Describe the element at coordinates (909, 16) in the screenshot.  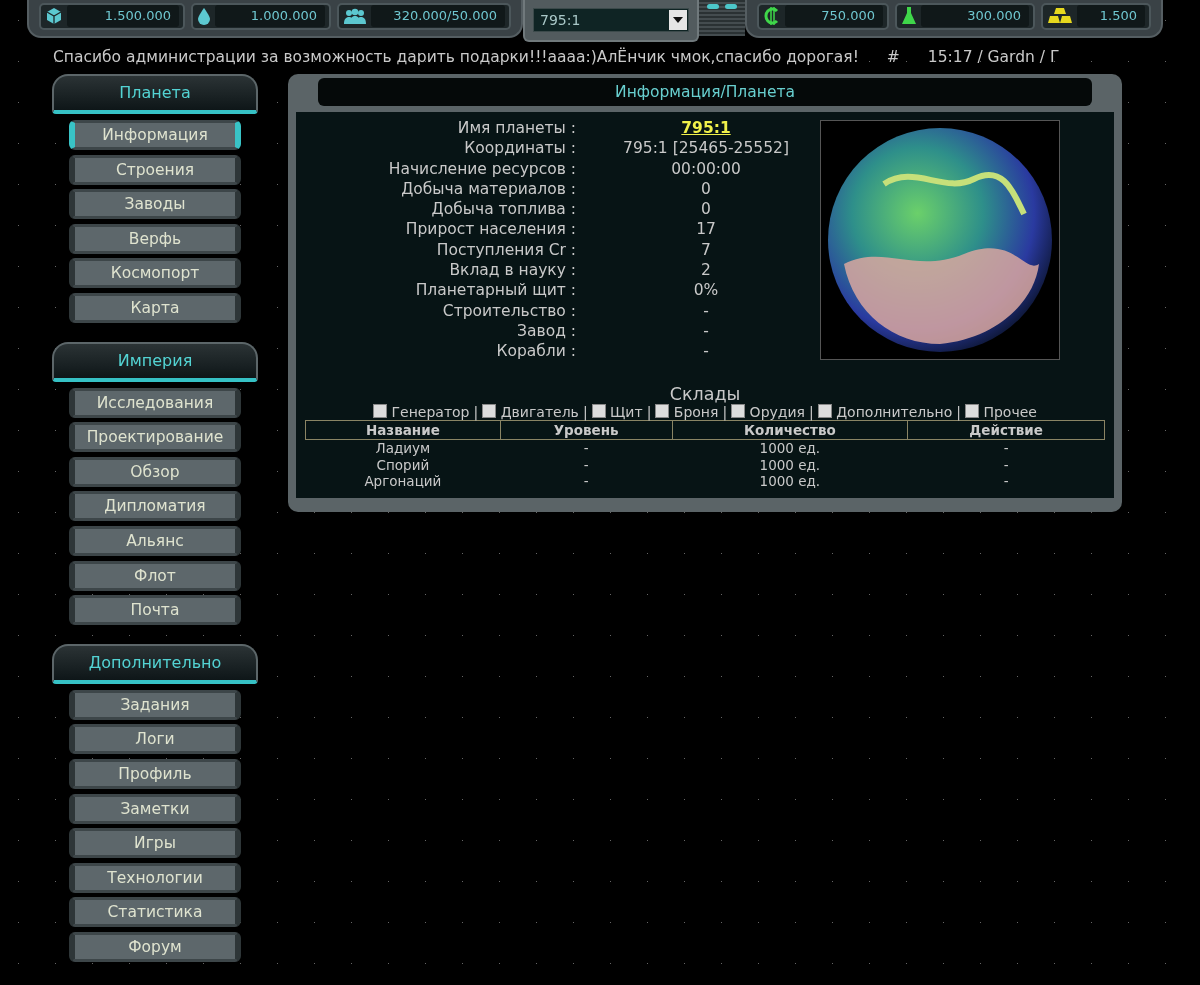
I see `flask-icon` at that location.